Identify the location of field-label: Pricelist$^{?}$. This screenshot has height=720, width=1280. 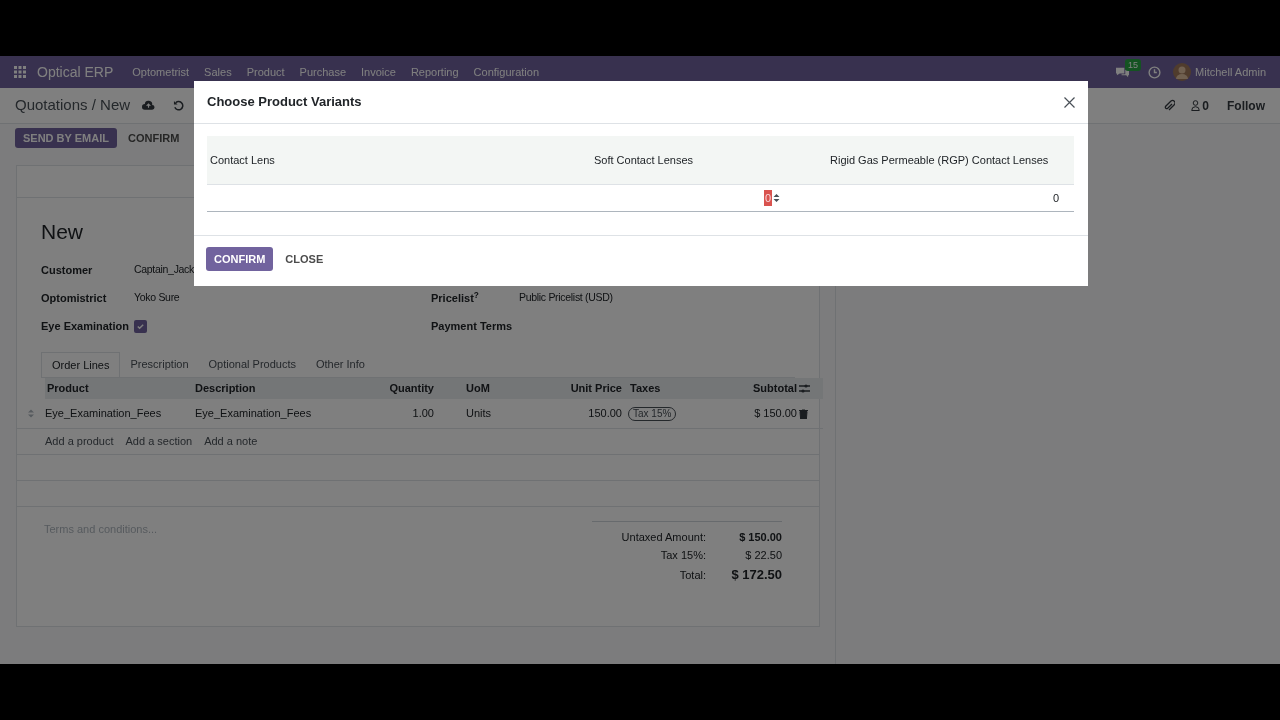
(455, 297).